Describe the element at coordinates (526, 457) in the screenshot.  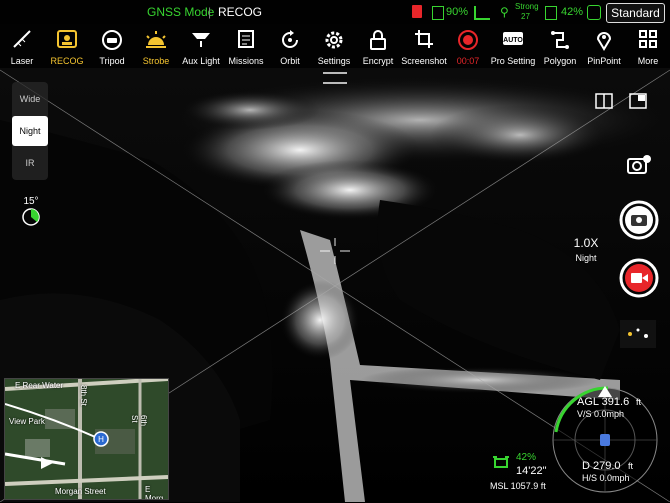
I see `flight-battery-percent: 42%` at that location.